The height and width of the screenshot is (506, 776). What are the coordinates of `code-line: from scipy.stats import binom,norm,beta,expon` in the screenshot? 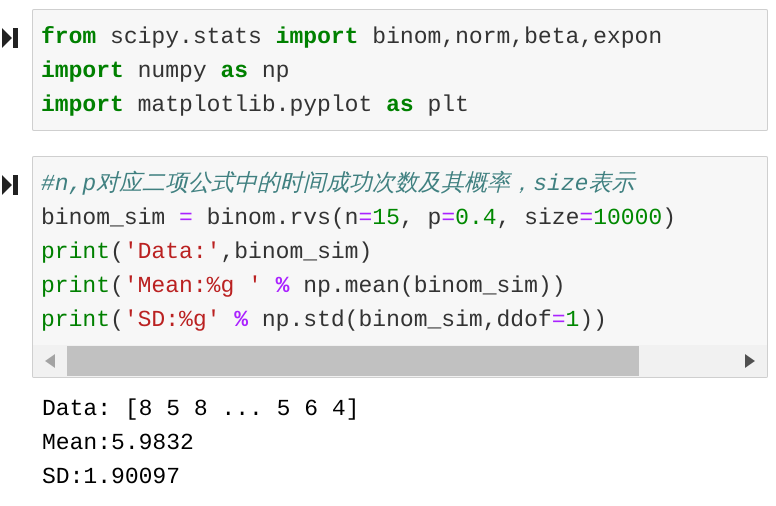 It's located at (351, 37).